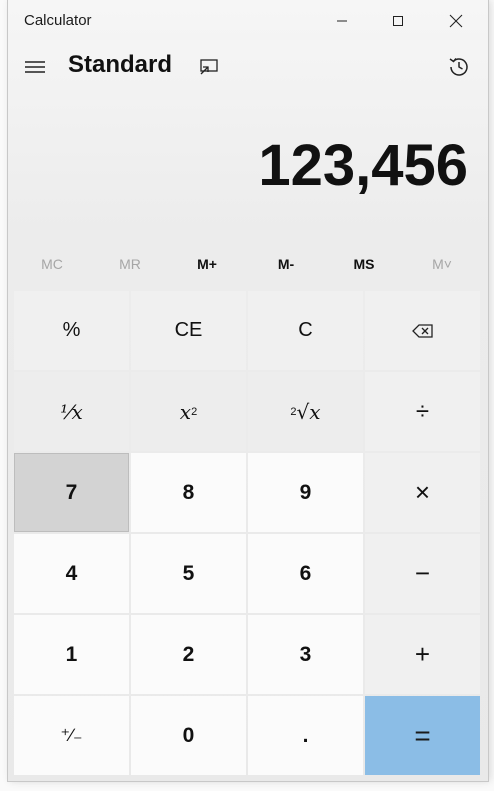 The height and width of the screenshot is (791, 494). What do you see at coordinates (305, 492) in the screenshot?
I see `digit-9-button: 9` at bounding box center [305, 492].